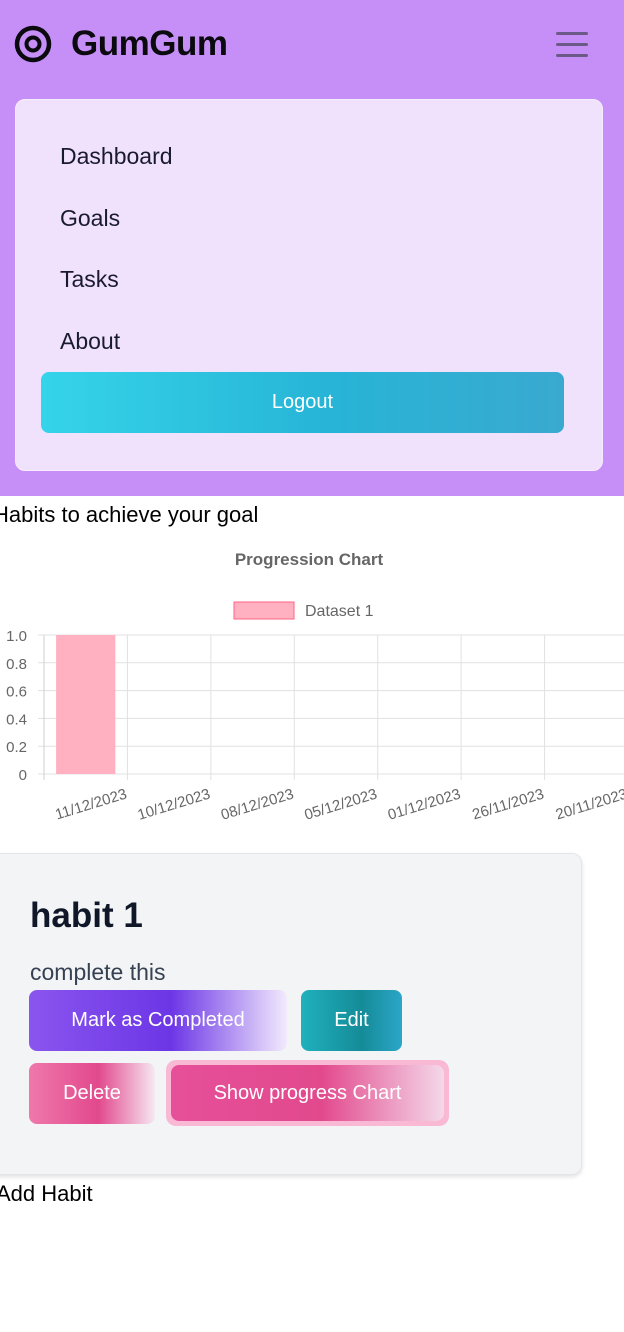 This screenshot has height=1332, width=624. Describe the element at coordinates (86, 915) in the screenshot. I see `habit-title: habit 1` at that location.